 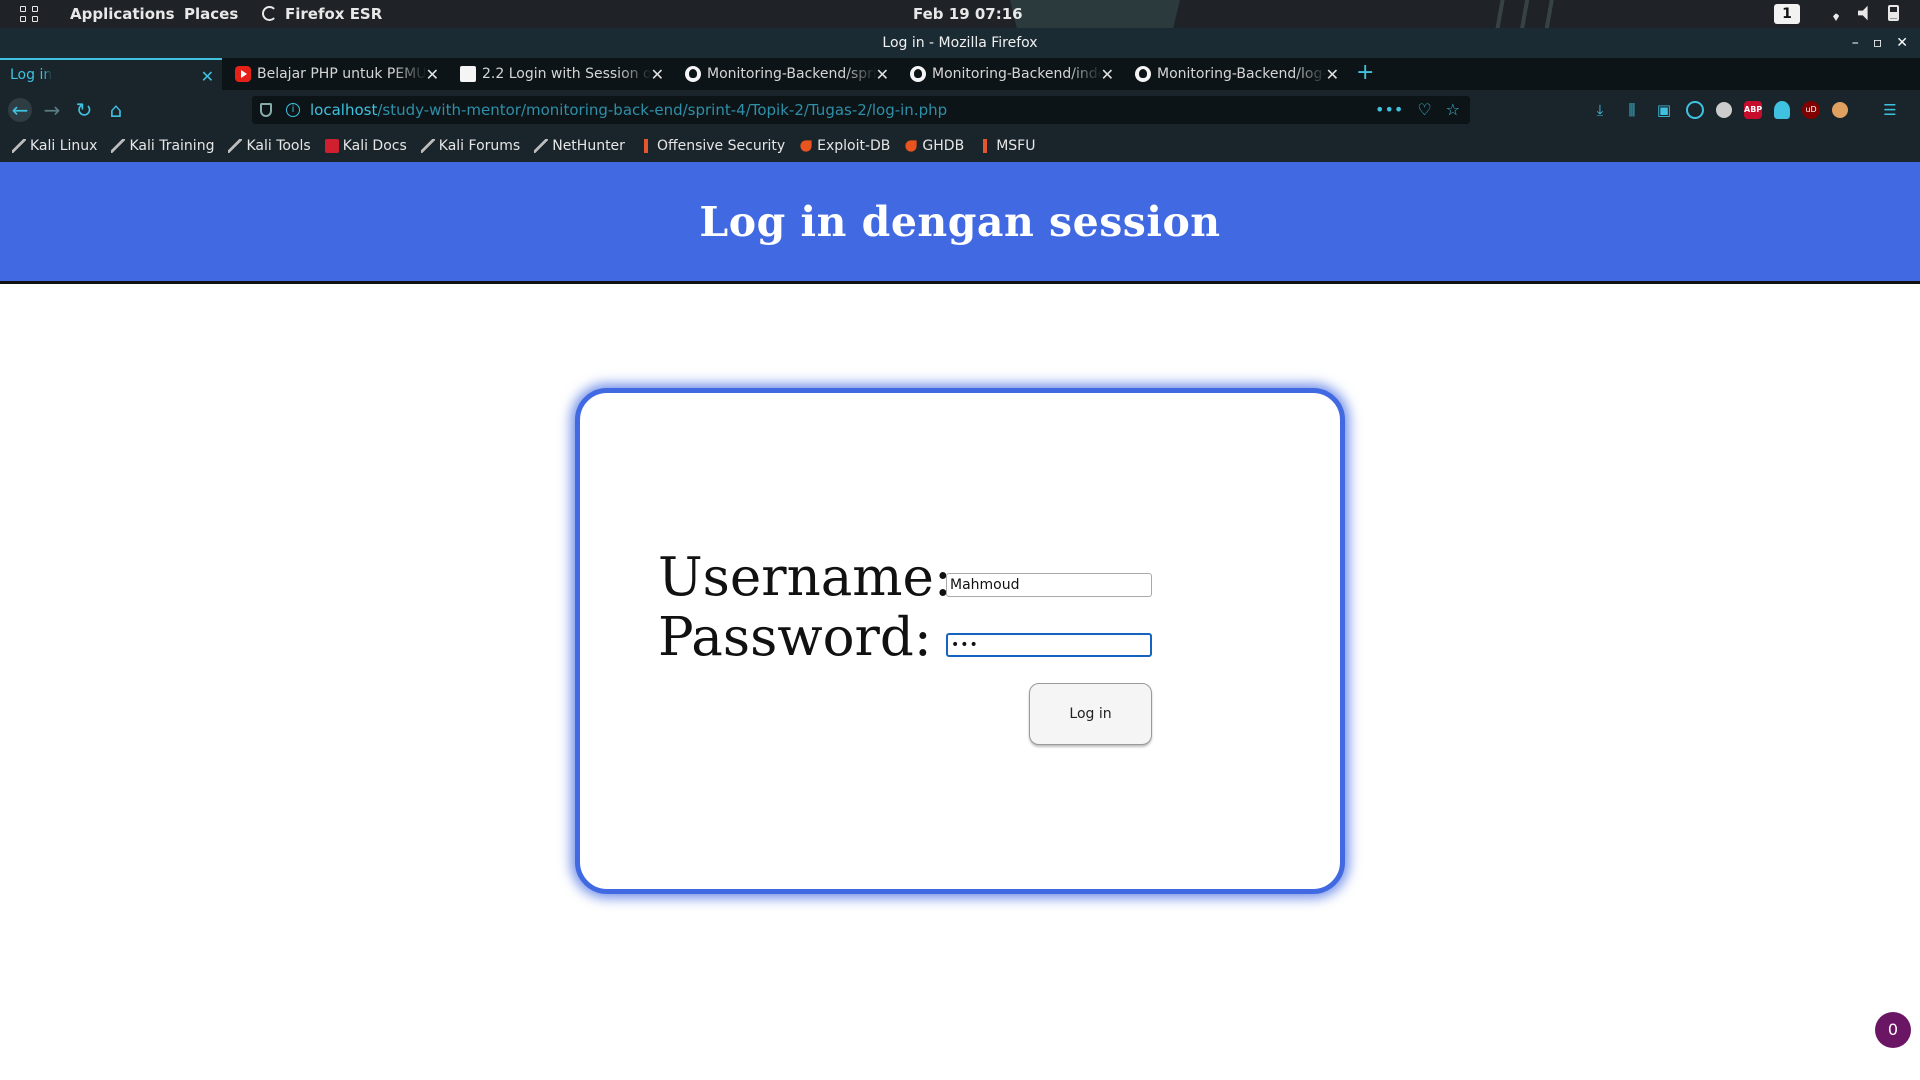 I want to click on site-info-icon: i, so click(x=293, y=110).